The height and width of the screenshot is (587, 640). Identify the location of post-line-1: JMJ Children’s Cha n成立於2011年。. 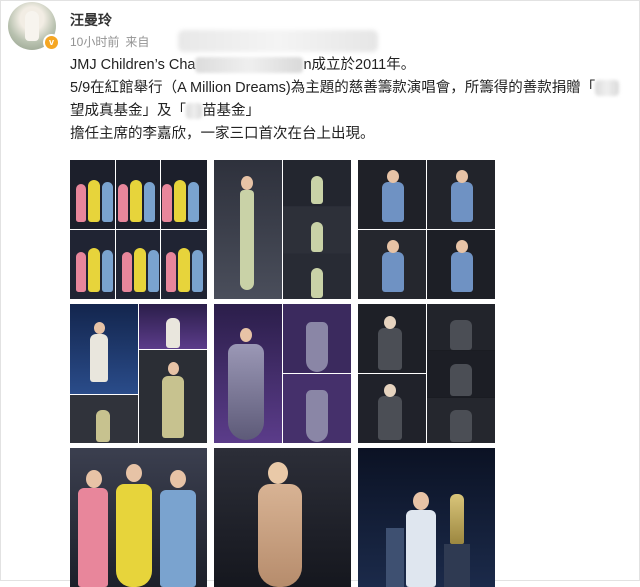
(243, 65).